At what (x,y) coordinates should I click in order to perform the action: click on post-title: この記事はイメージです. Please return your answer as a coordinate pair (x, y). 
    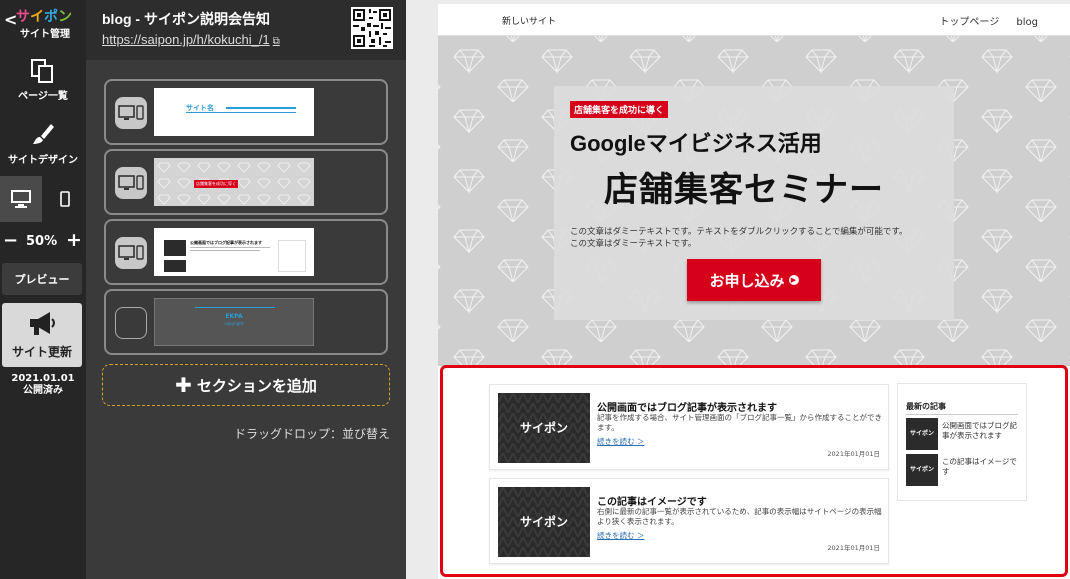
    Looking at the image, I should click on (652, 500).